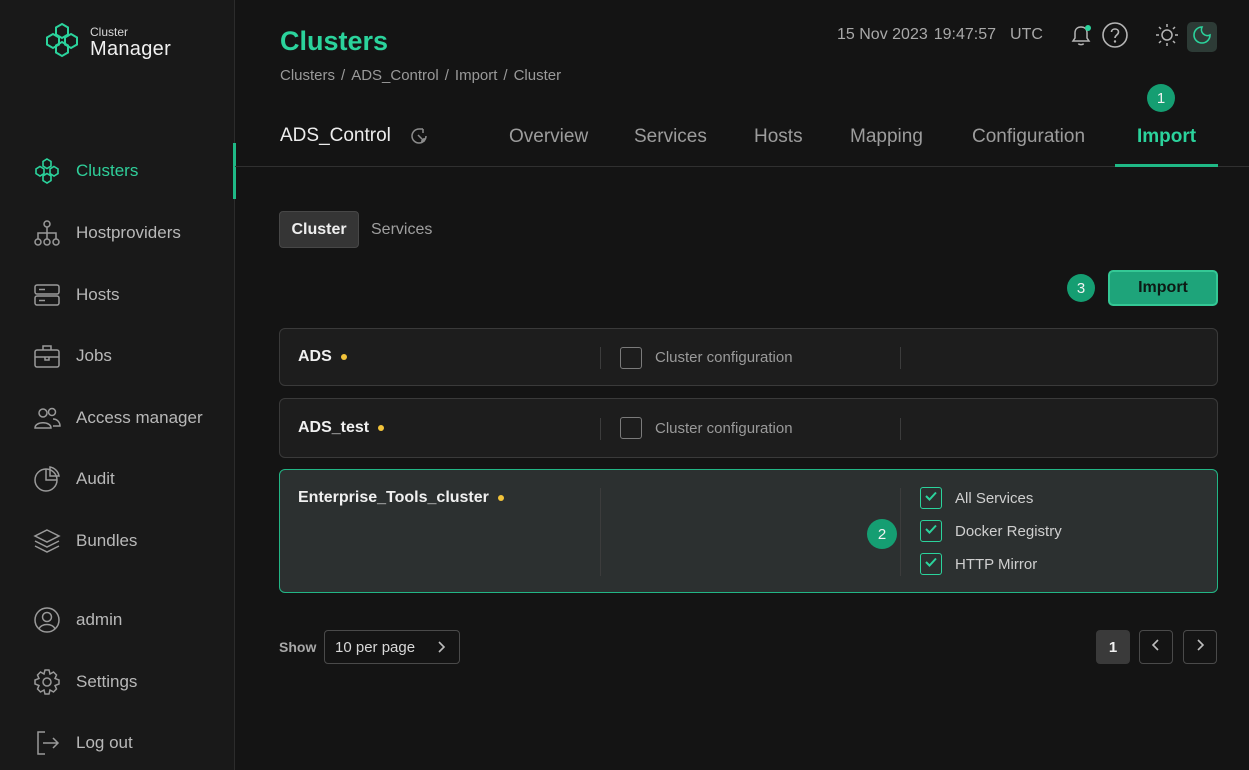 The image size is (1249, 770). I want to click on http-mirror-checkbox, so click(931, 564).